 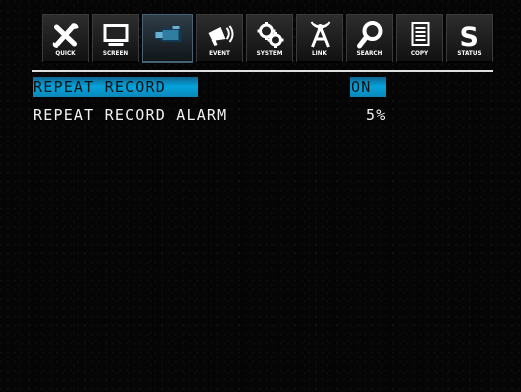 I want to click on search-label: SEARCH, so click(x=369, y=53).